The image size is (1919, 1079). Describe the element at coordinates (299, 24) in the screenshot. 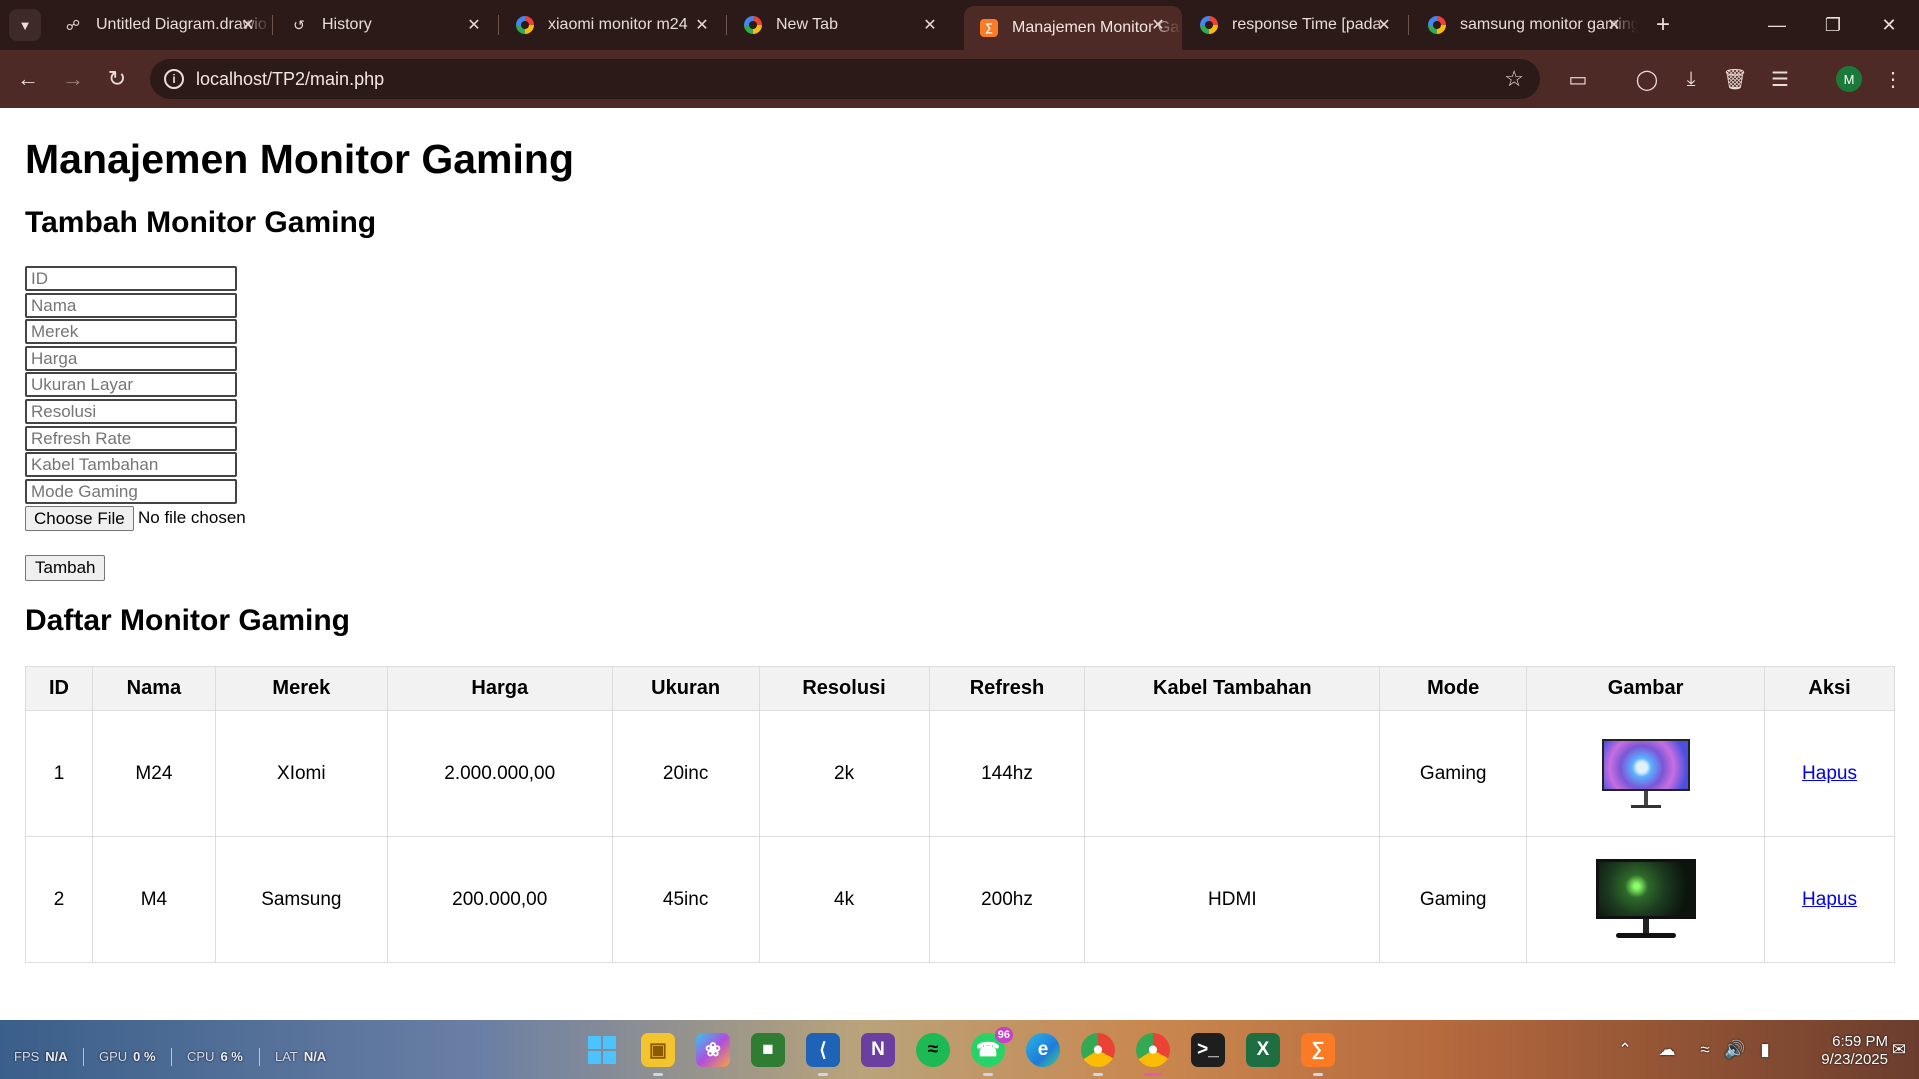

I see `history-icon: ↺` at that location.